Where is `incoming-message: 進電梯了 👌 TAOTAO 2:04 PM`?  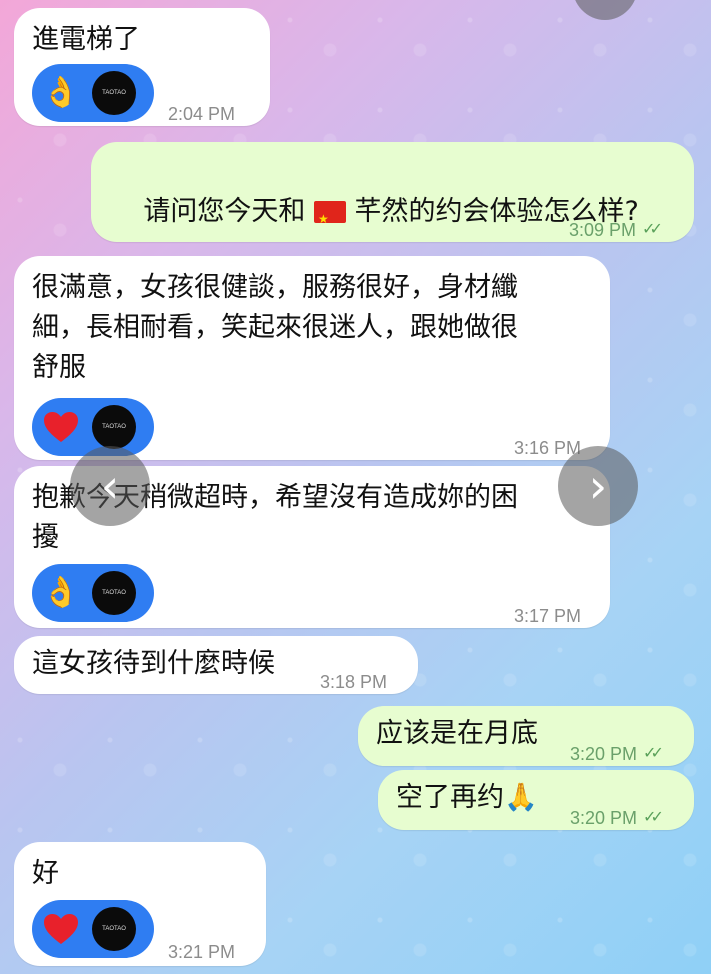
incoming-message: 進電梯了 👌 TAOTAO 2:04 PM is located at coordinates (142, 67).